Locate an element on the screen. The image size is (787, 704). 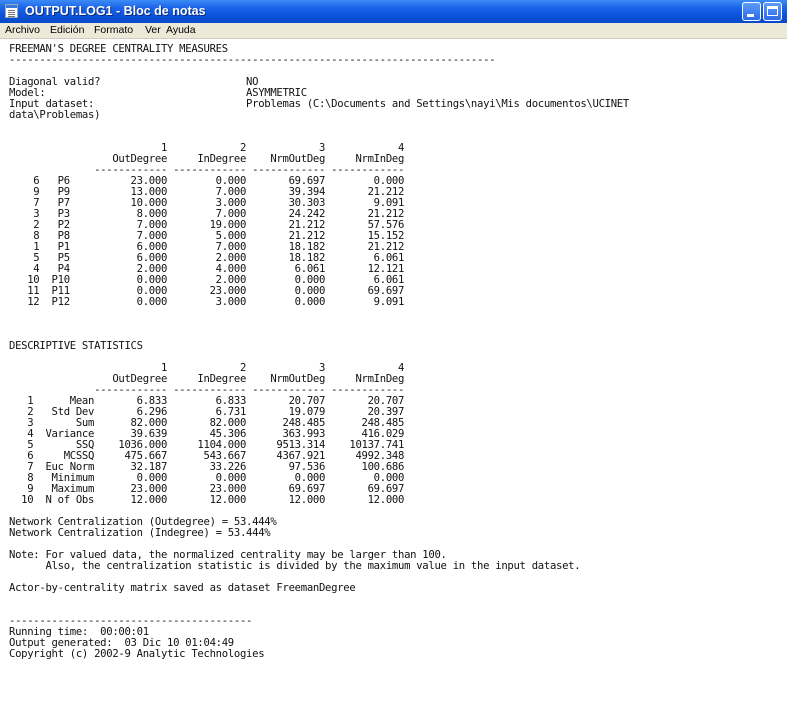
text-line: DESCRIPTIVE STATISTICS is located at coordinates (76, 346).